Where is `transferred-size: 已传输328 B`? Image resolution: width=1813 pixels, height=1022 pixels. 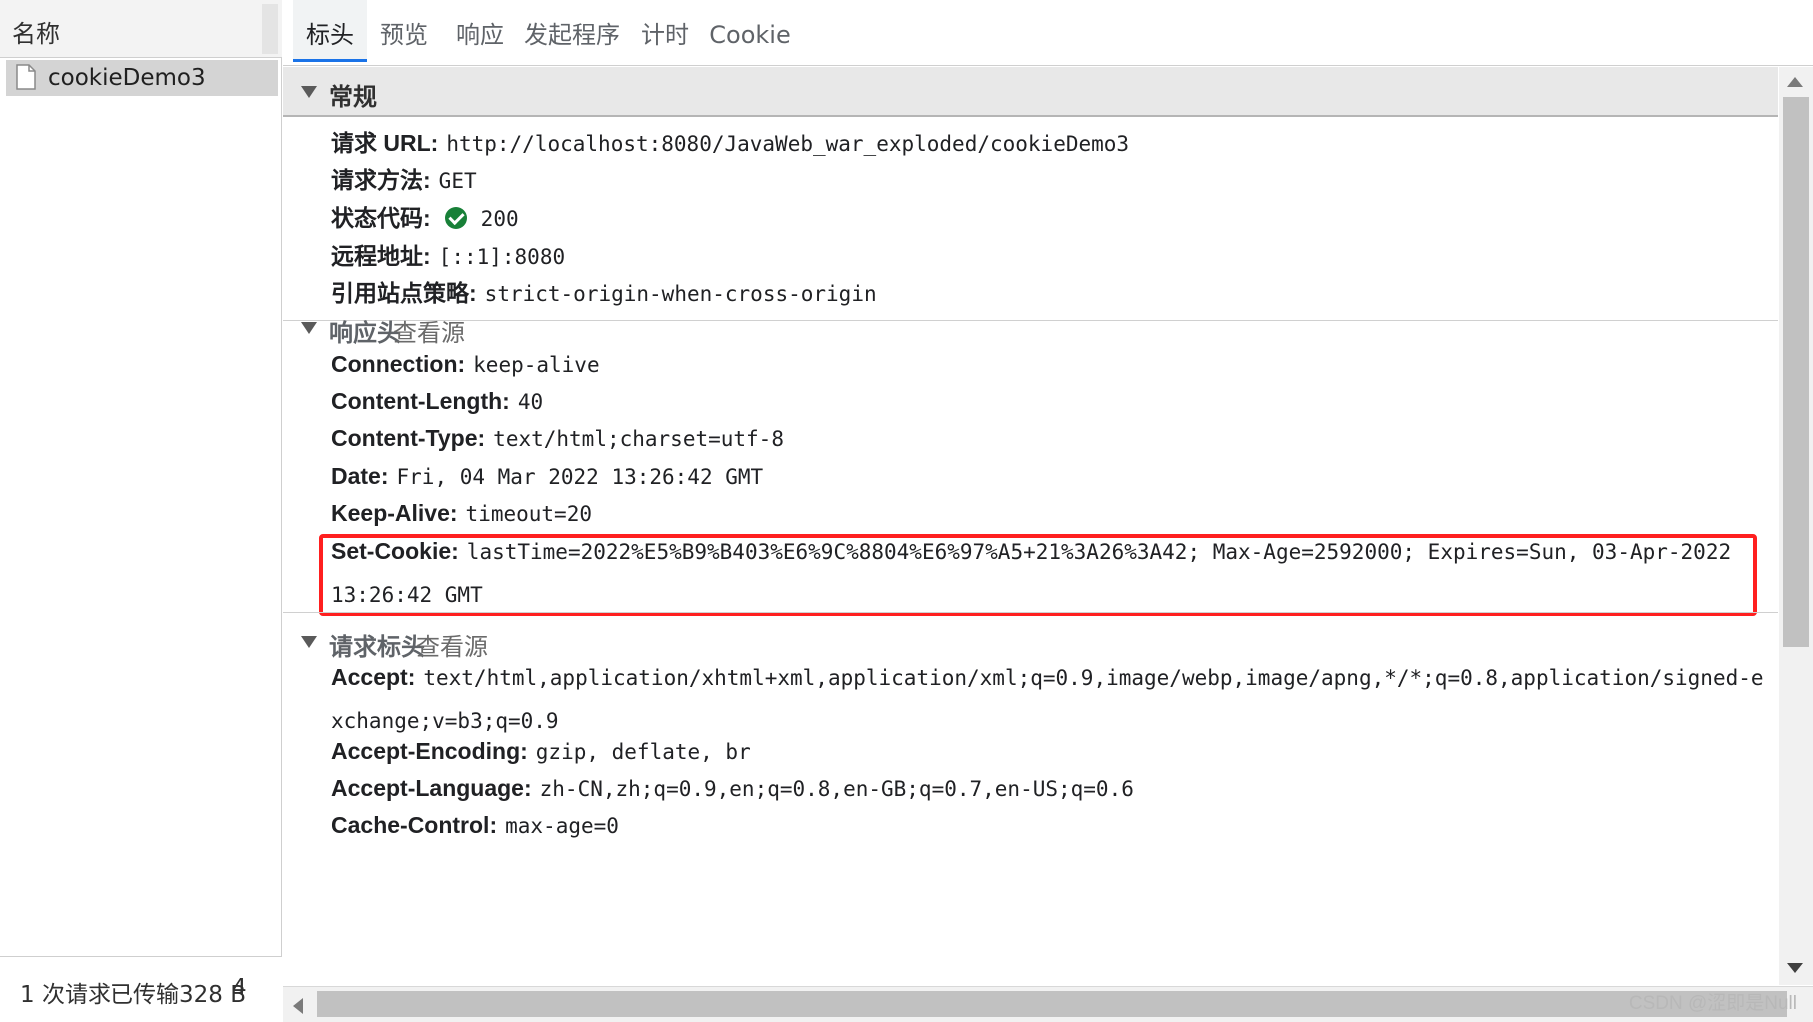
transferred-size: 已传输328 B is located at coordinates (178, 995).